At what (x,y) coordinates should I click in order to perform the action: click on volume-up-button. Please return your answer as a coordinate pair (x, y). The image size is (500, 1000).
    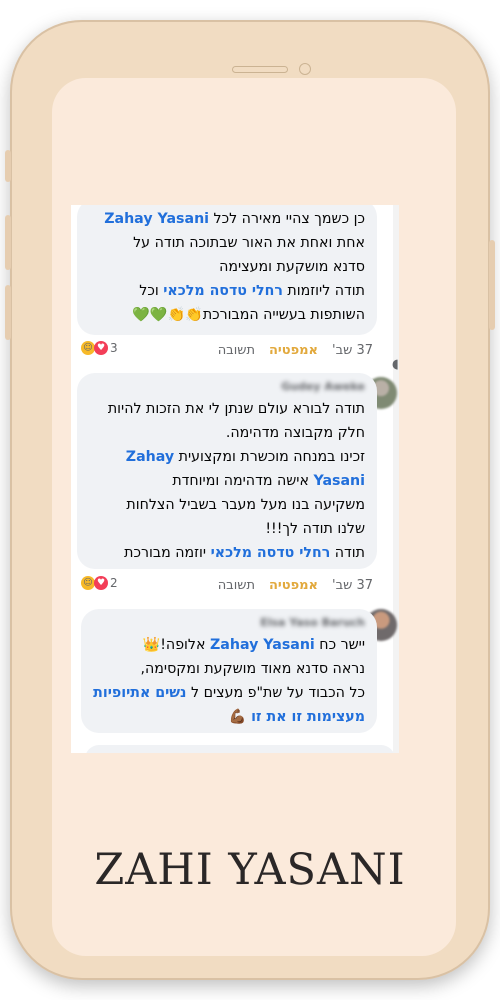
    Looking at the image, I should click on (8, 242).